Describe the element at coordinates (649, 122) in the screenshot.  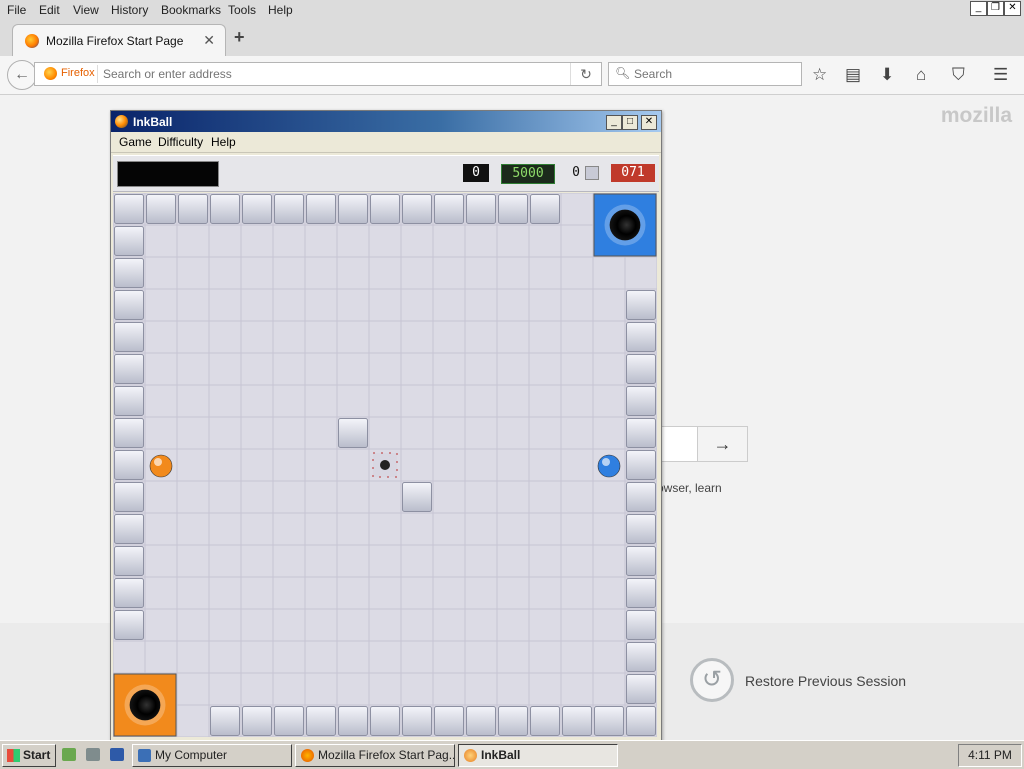
I see `inkball-close-button: ✕` at that location.